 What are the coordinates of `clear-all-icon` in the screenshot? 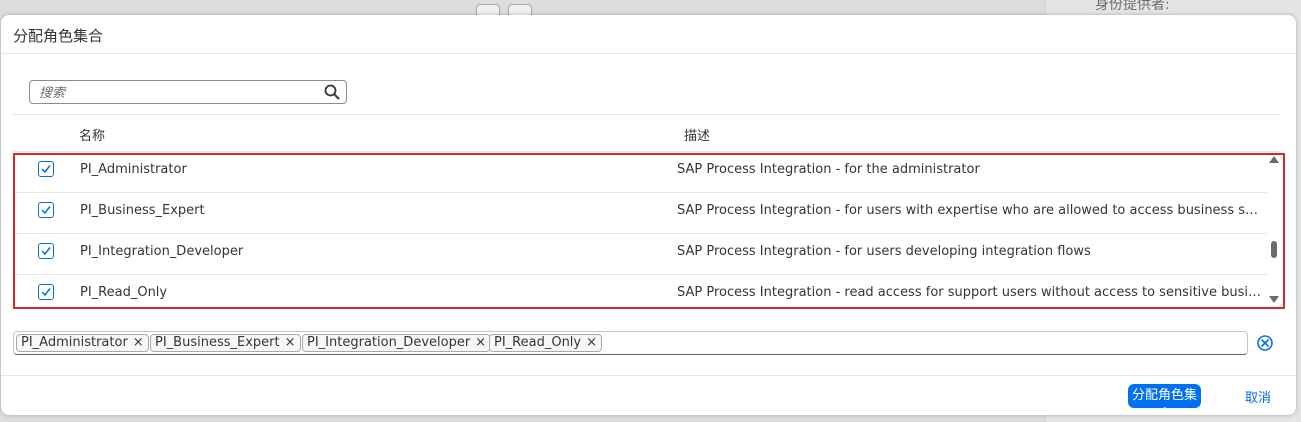 It's located at (1265, 343).